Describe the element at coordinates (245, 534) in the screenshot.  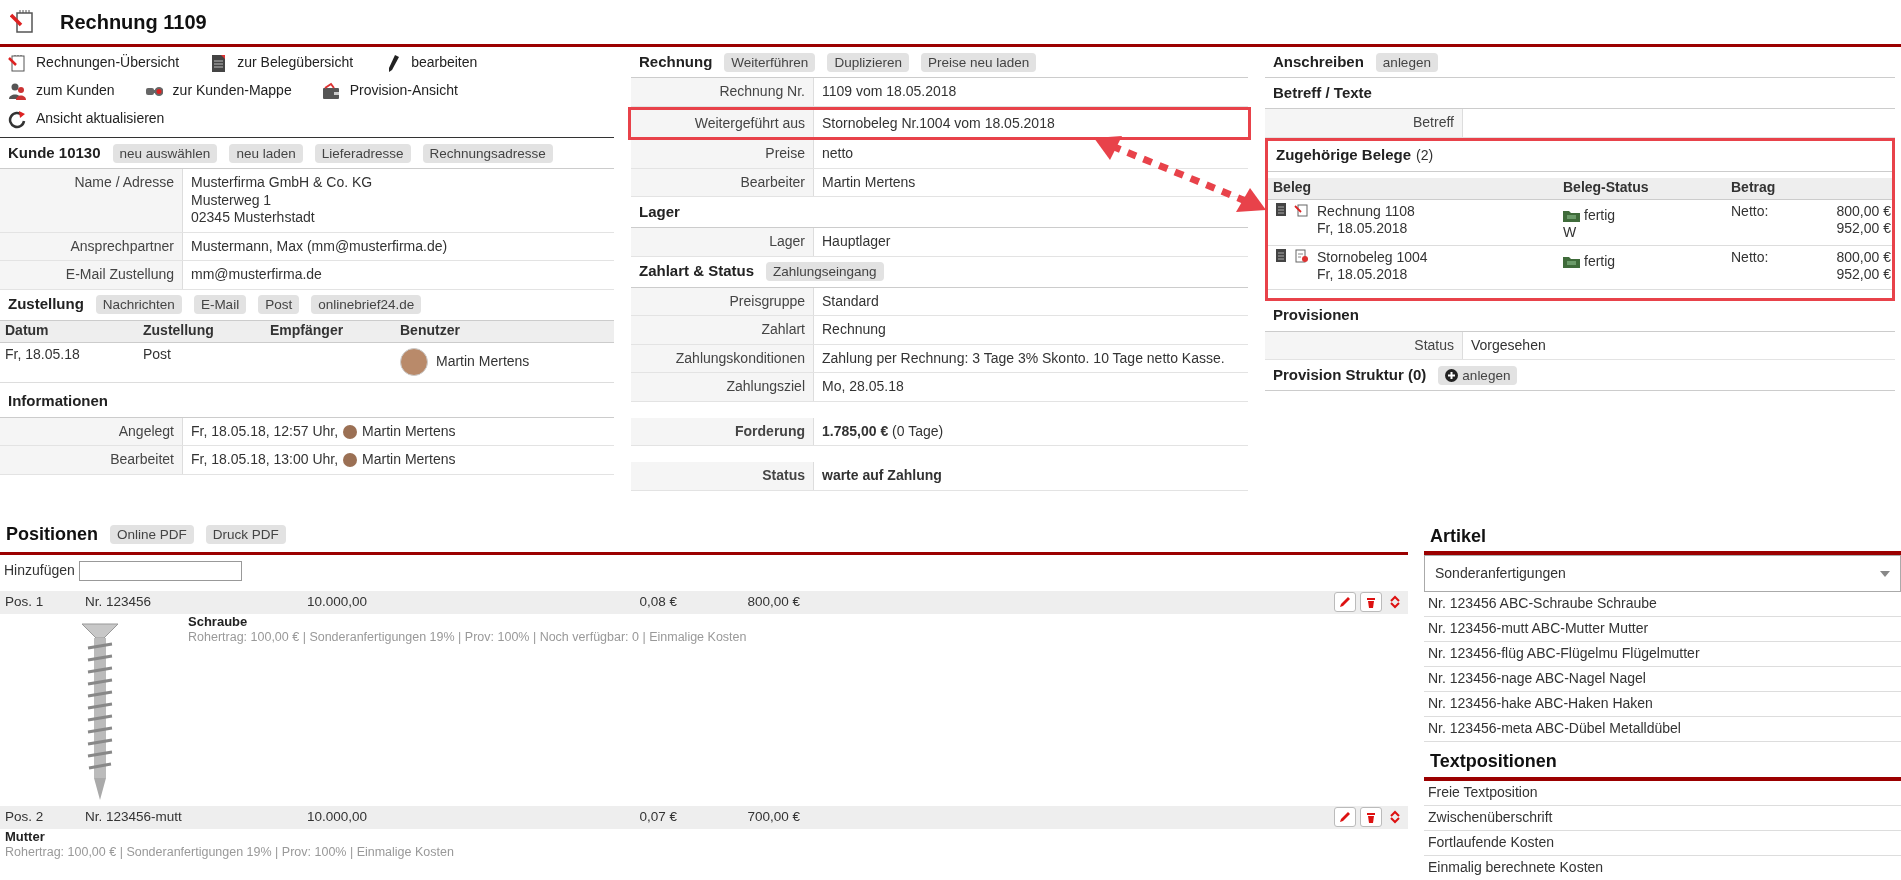
I see `section-button: Druck PDF` at that location.